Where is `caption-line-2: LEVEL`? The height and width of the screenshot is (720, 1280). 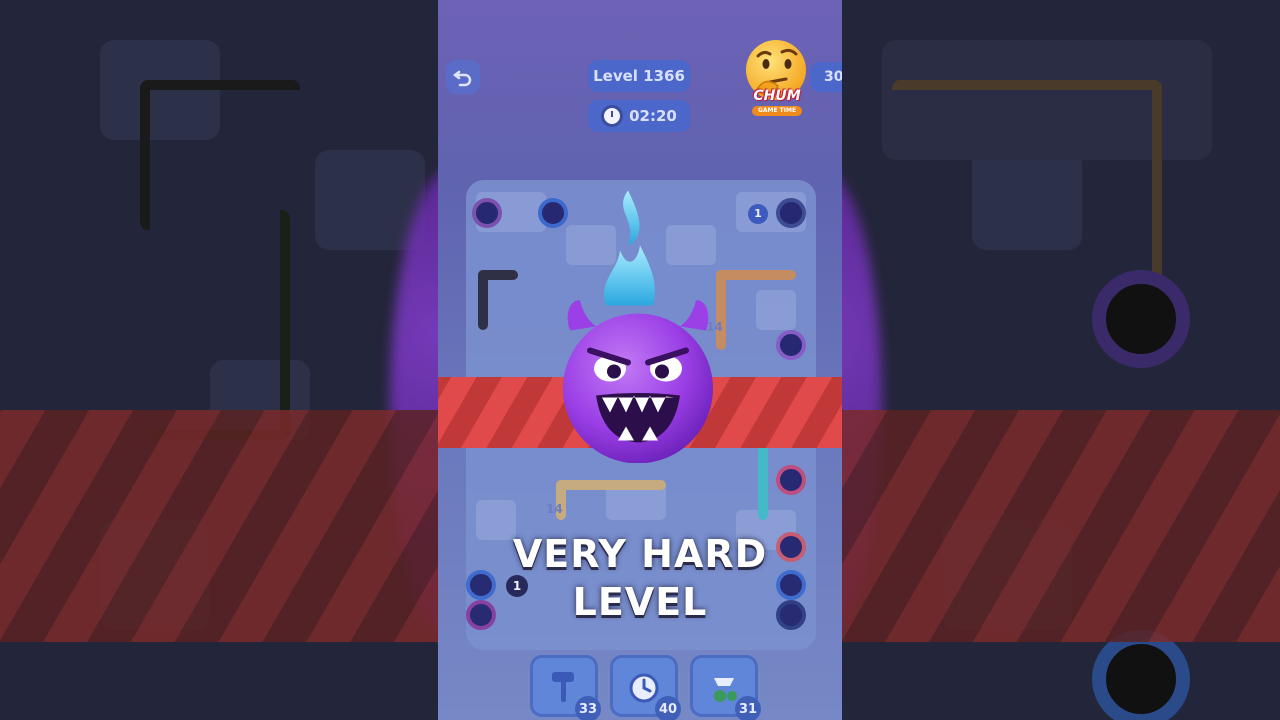
caption-line-2: LEVEL is located at coordinates (640, 602).